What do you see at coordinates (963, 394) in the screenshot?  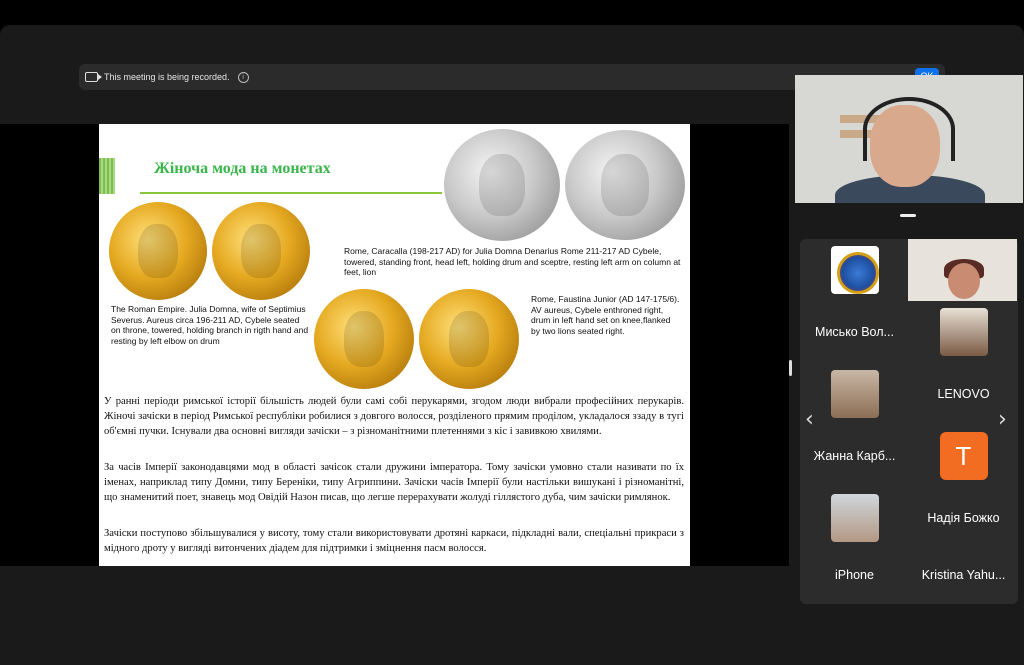 I see `participant-name: LENOVO` at bounding box center [963, 394].